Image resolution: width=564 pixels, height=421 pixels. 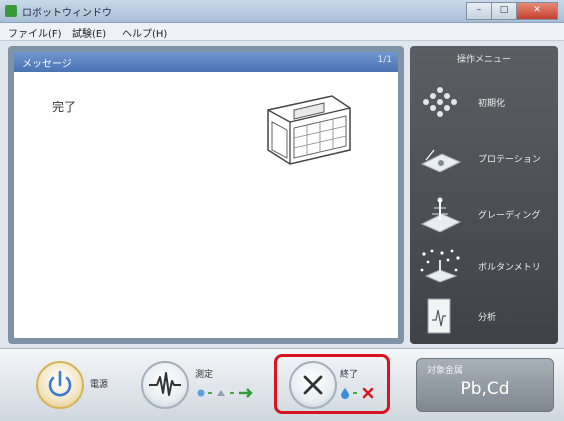 I want to click on step-icons, so click(x=225, y=393).